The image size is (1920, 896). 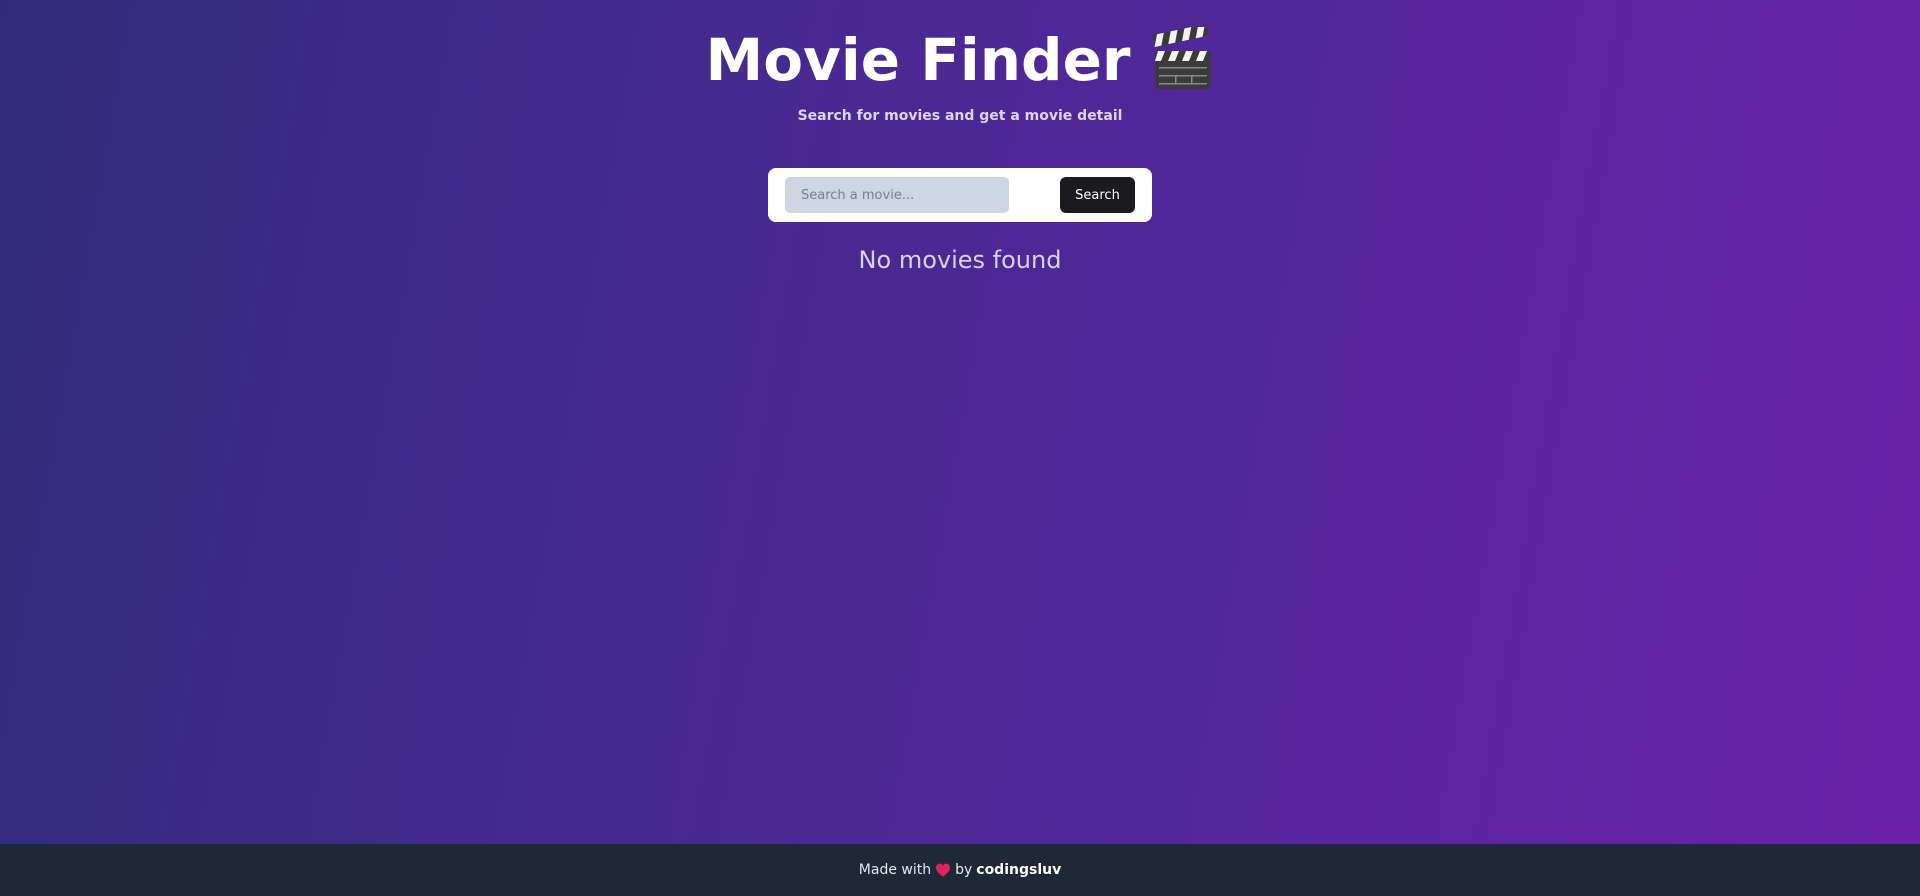 I want to click on footer-by: by, so click(x=964, y=870).